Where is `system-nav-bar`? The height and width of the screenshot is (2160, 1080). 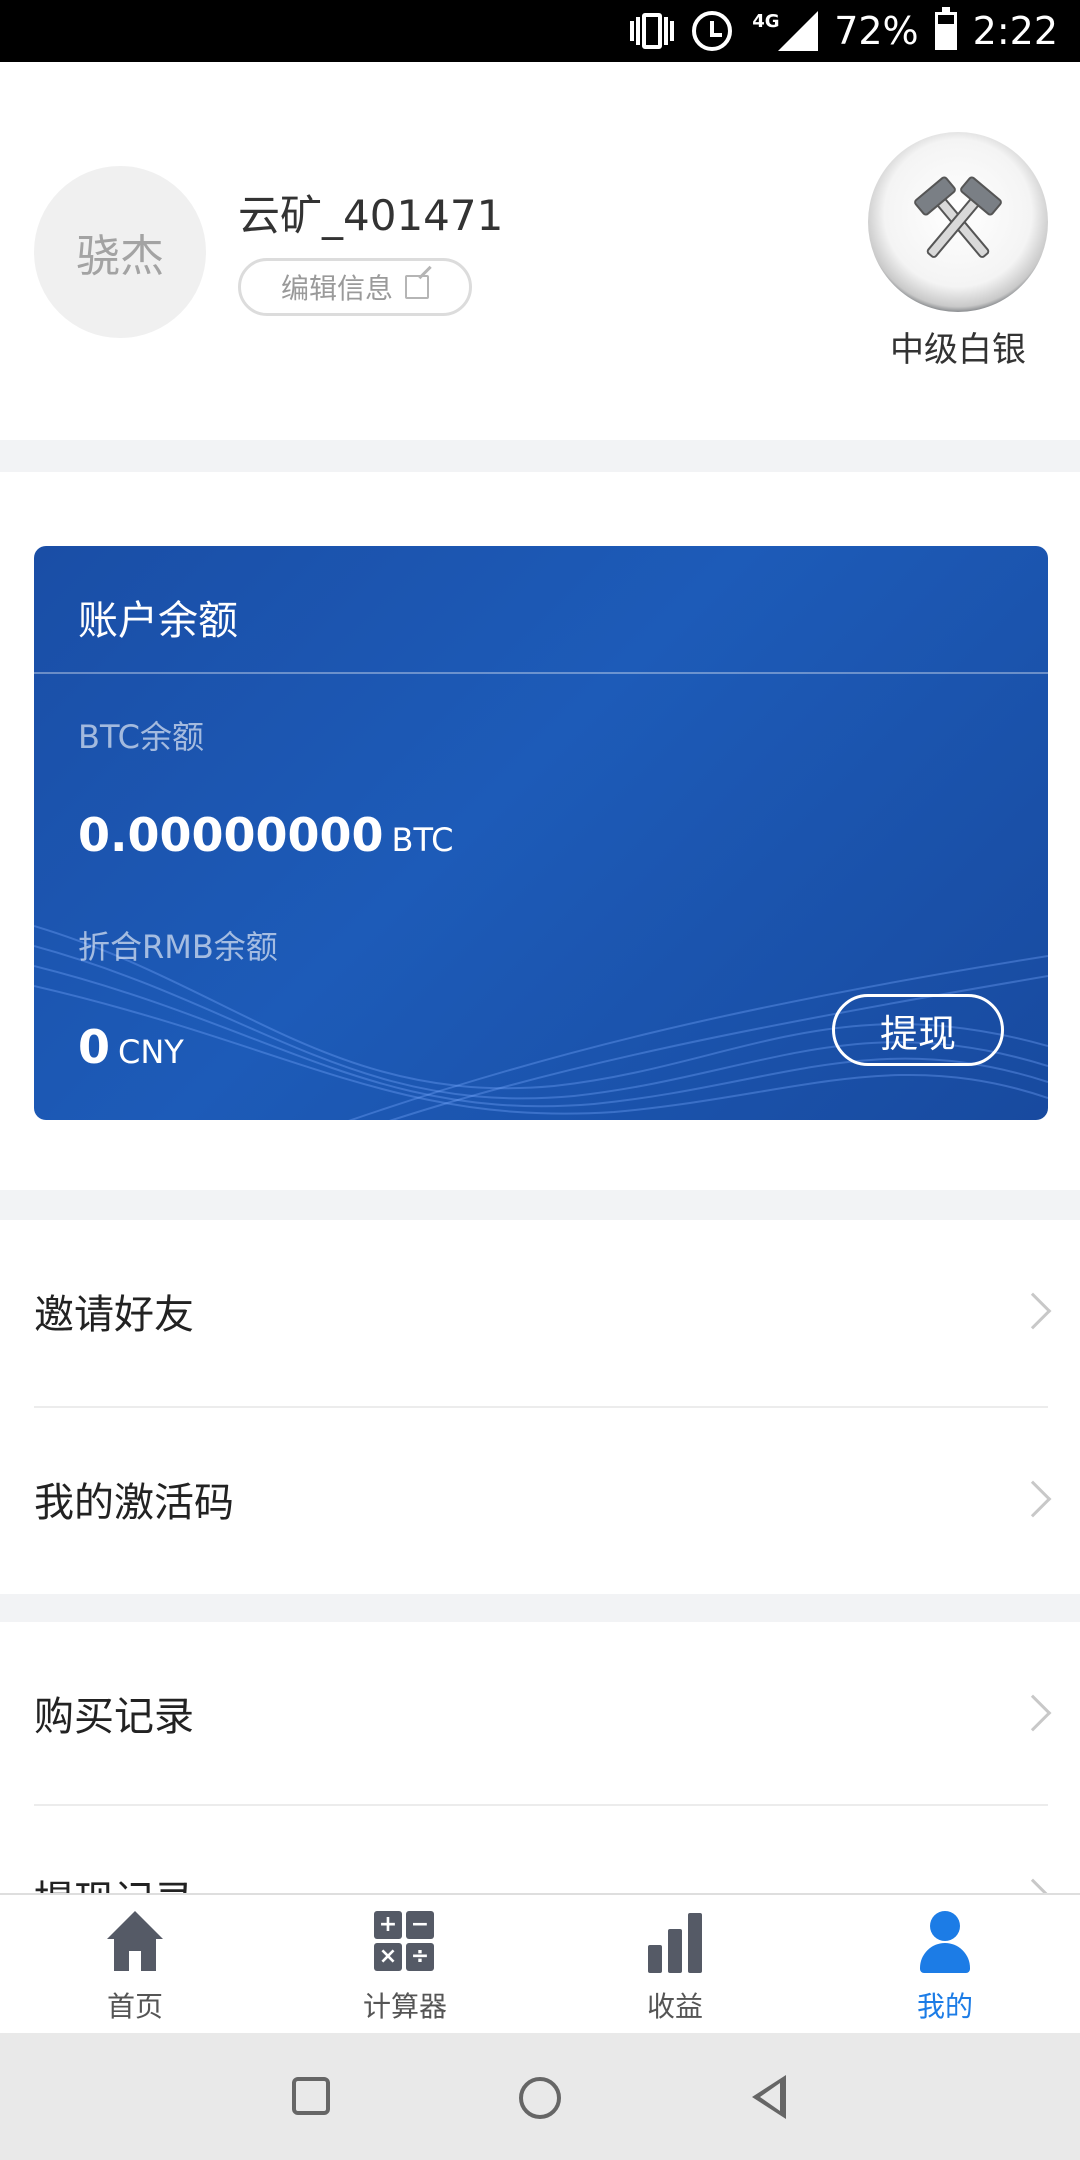
system-nav-bar is located at coordinates (540, 2096).